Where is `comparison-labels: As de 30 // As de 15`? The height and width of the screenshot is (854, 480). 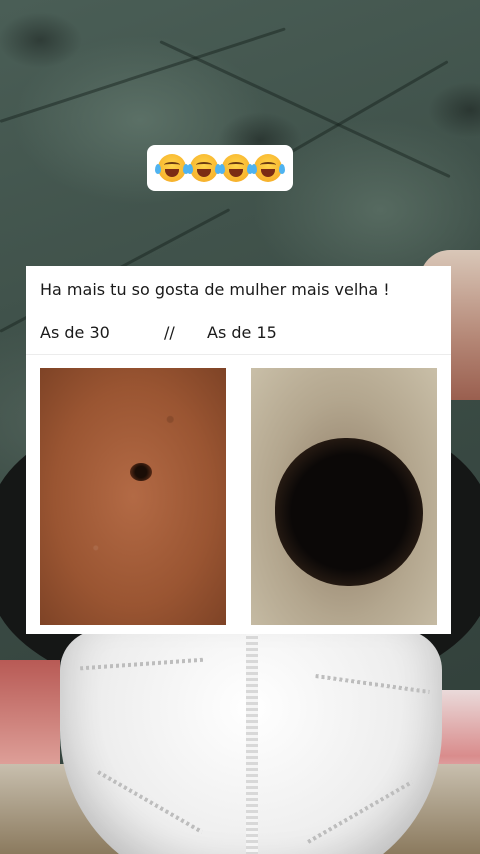 comparison-labels: As de 30 // As de 15 is located at coordinates (240, 334).